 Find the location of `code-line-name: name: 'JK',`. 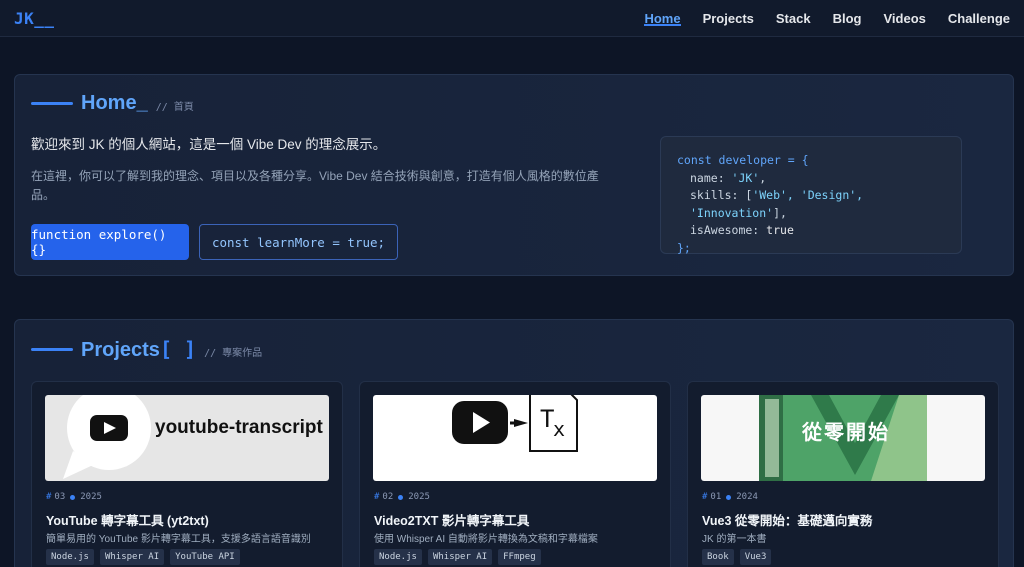

code-line-name: name: 'JK', is located at coordinates (728, 177).